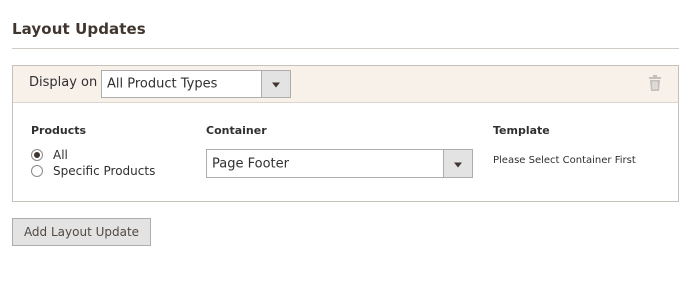  I want to click on display-on-dropdown-toggle, so click(275, 84).